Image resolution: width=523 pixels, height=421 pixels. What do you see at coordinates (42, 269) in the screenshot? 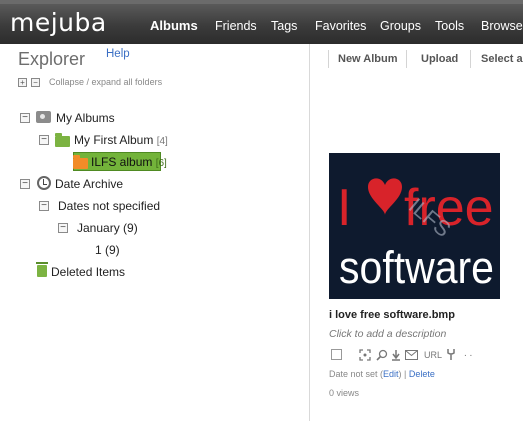
I see `trash-icon` at bounding box center [42, 269].